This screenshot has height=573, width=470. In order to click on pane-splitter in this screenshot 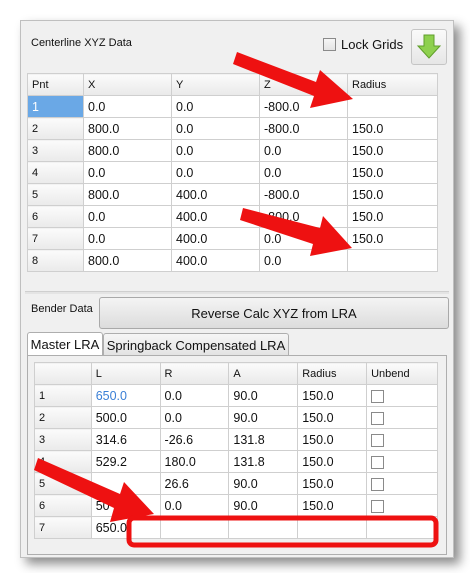, I will do `click(237, 292)`.